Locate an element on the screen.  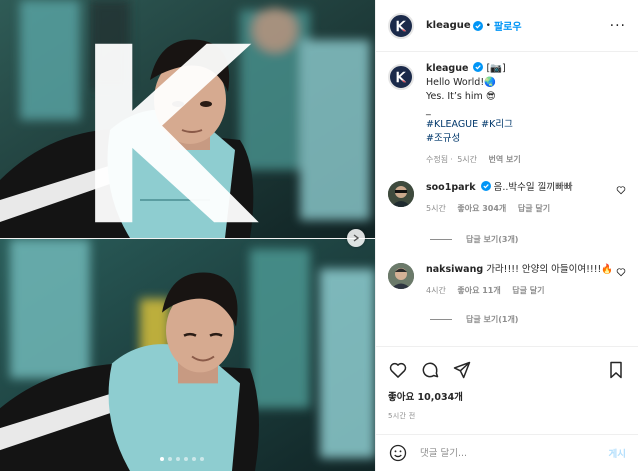
comment-likes: 좋아요 304개 is located at coordinates (481, 208).